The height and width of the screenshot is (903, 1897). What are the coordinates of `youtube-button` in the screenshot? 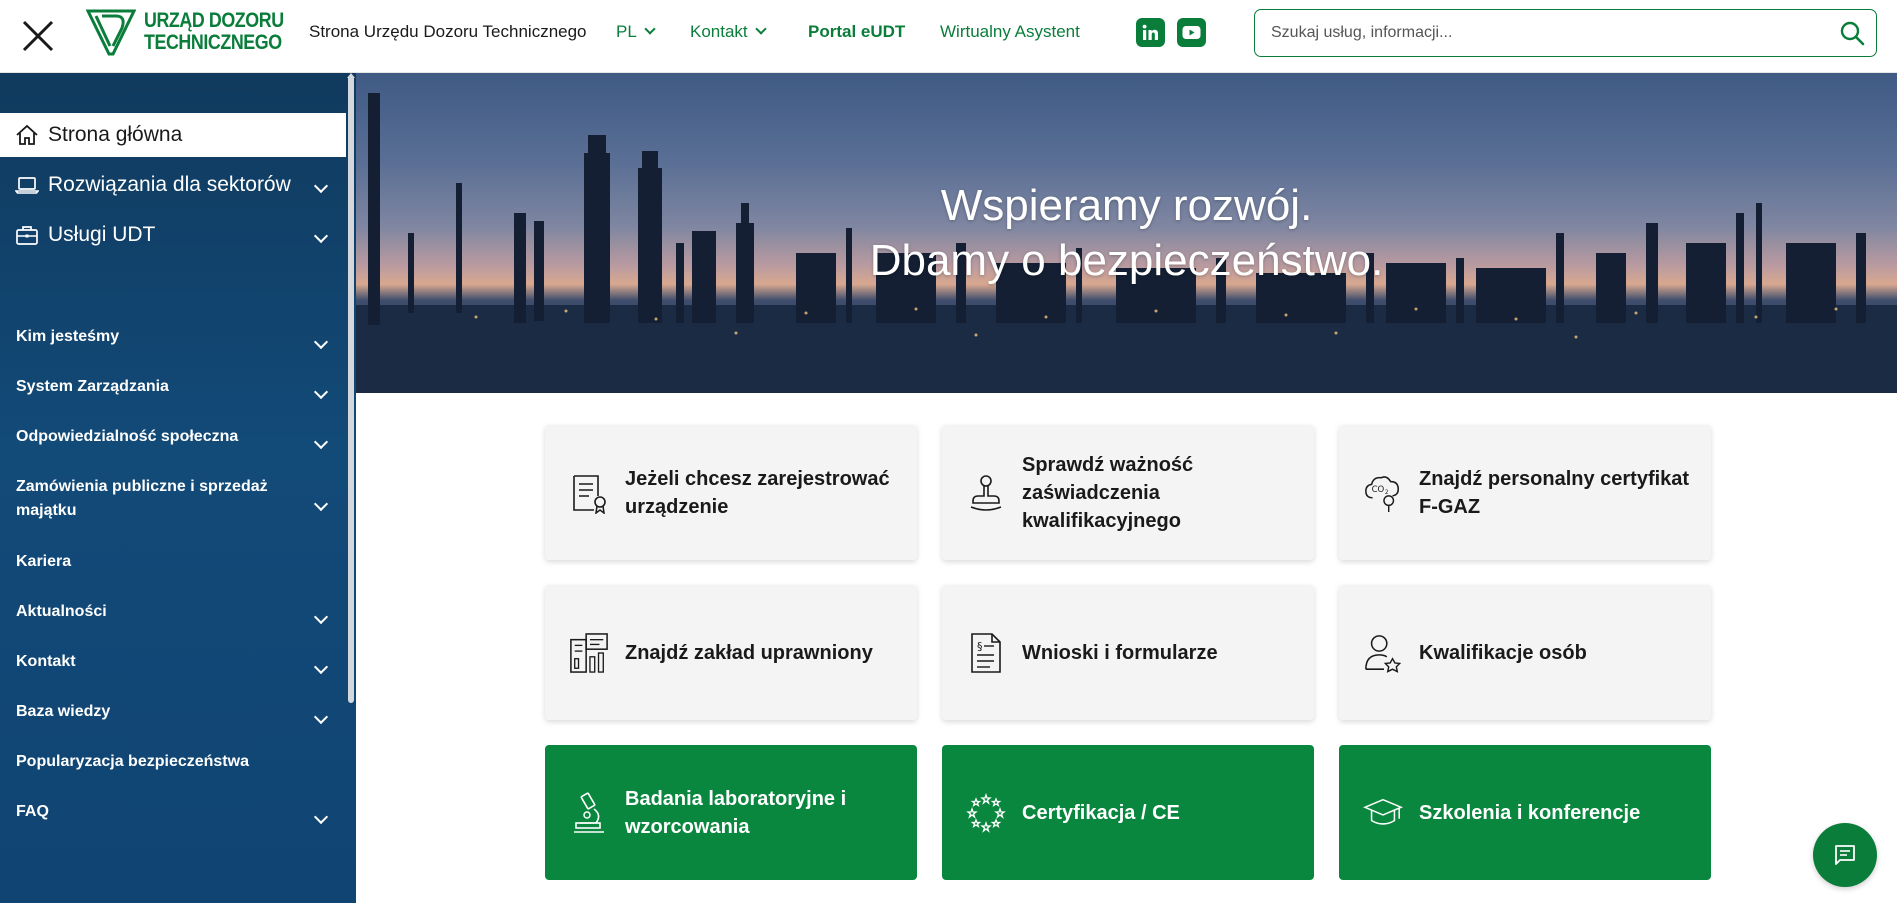 It's located at (1191, 32).